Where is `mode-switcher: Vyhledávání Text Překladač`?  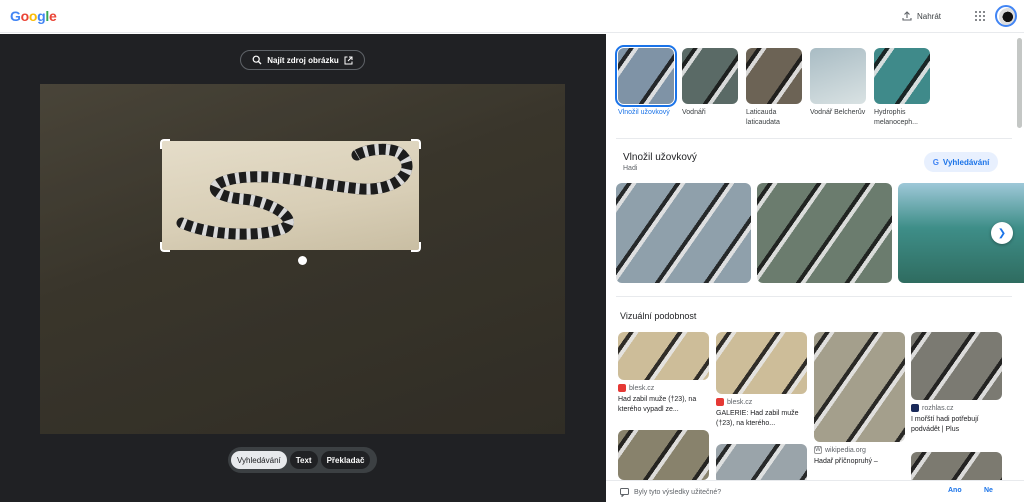
mode-switcher: Vyhledávání Text Překladač is located at coordinates (302, 460).